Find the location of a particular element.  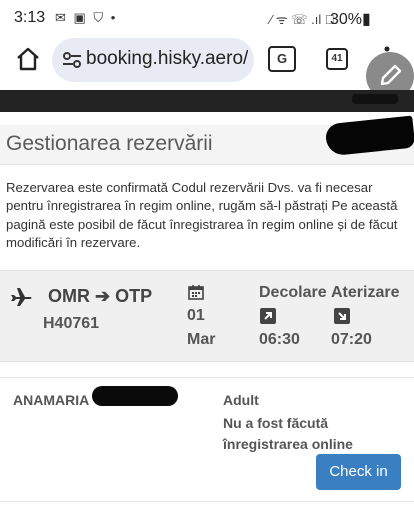

status-bar: 3:13 ✉ ▣ ⛉ • ⁄ ᯤ ☏ .ıl ⃠ 30%▮ is located at coordinates (207, 17).